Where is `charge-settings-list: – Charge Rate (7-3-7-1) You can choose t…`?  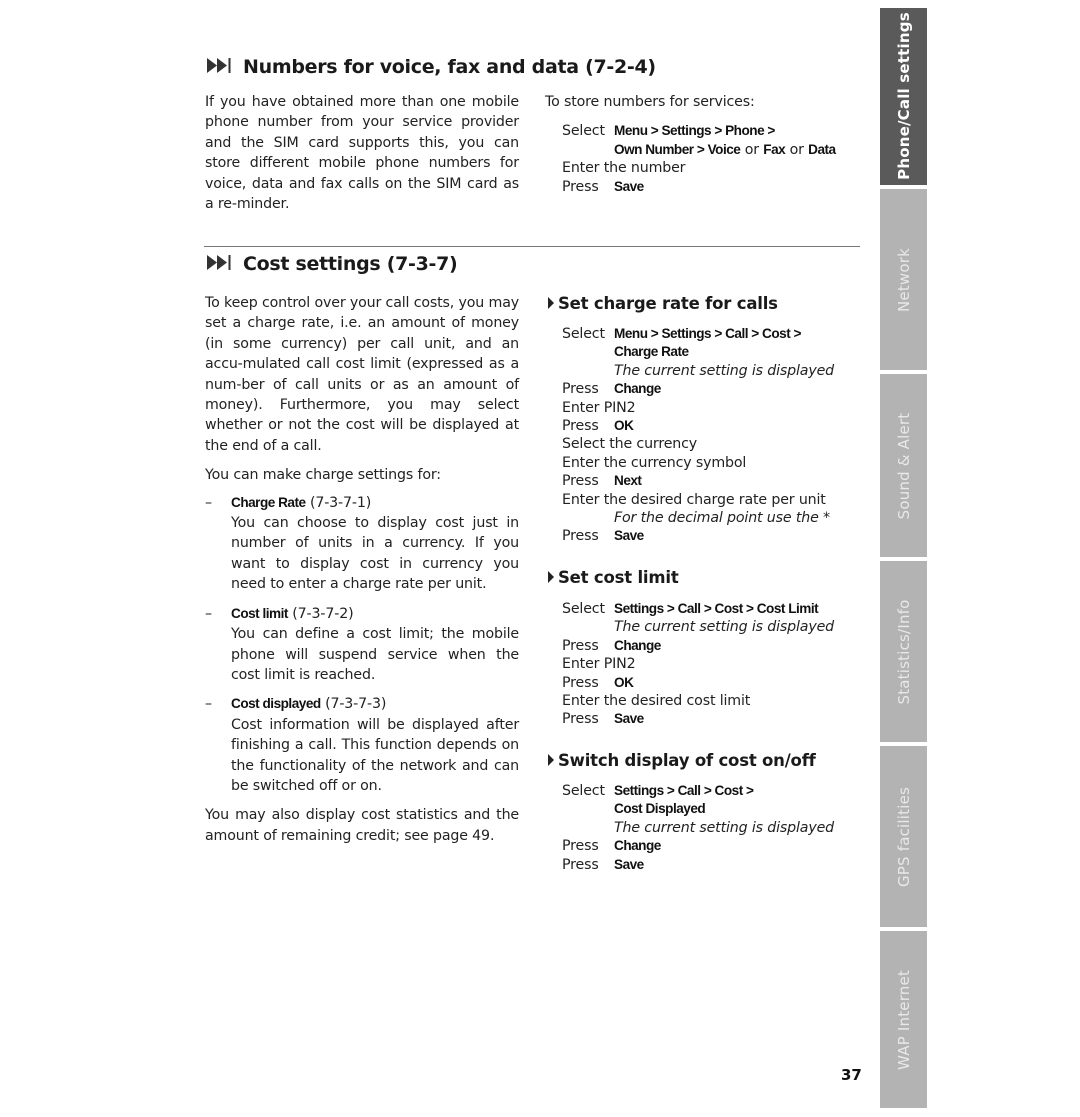 charge-settings-list: – Charge Rate (7-3-7-1) You can choose t… is located at coordinates (362, 645).